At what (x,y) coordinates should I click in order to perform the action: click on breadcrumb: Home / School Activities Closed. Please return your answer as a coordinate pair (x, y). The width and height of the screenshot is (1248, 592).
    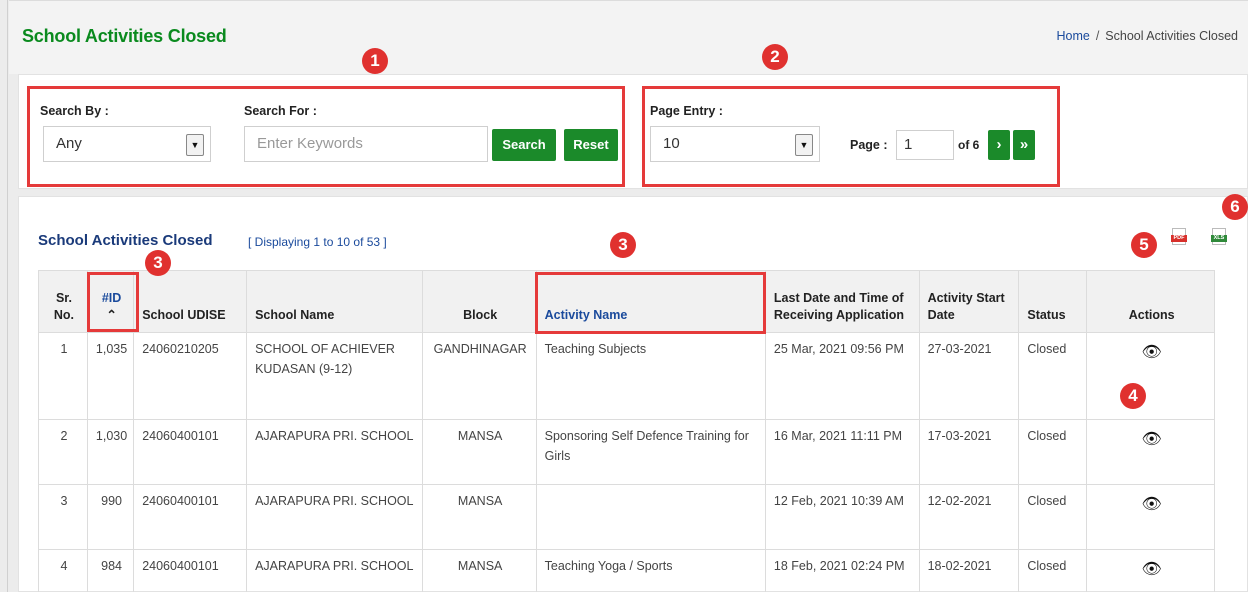
    Looking at the image, I should click on (1147, 36).